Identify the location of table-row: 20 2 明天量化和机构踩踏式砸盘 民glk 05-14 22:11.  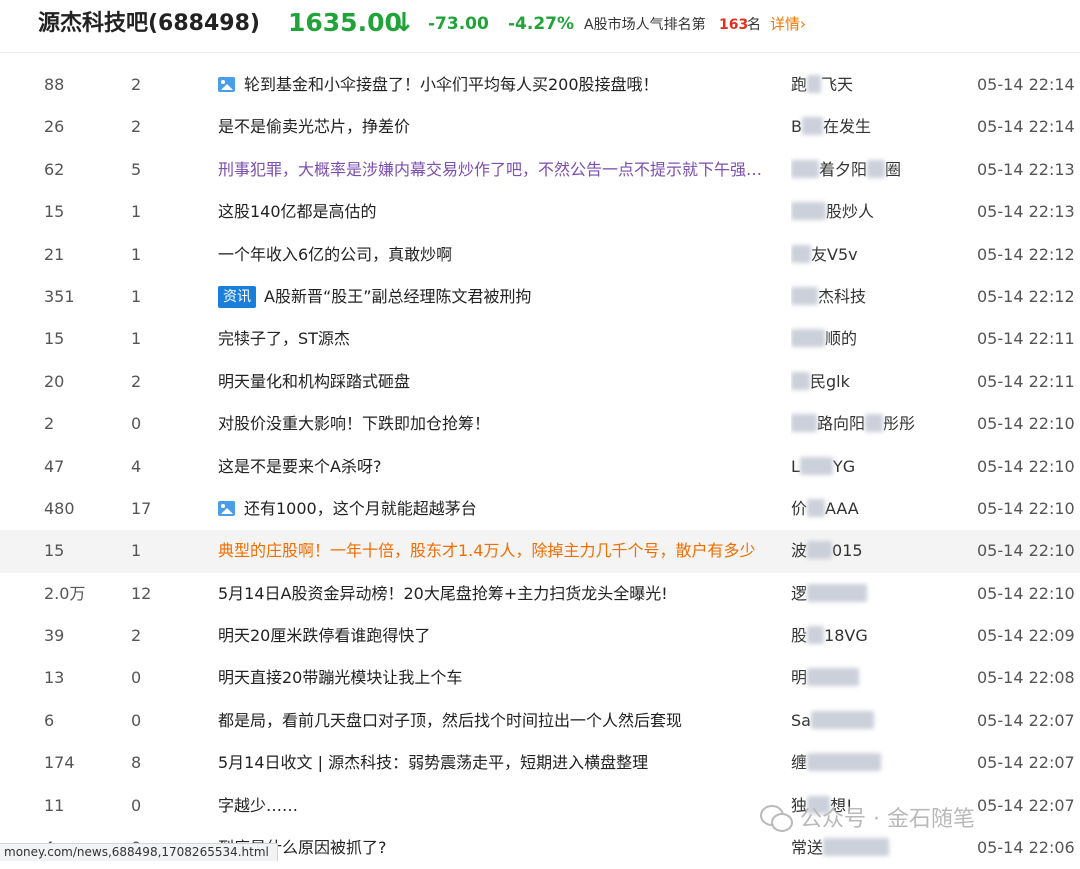
(540, 382).